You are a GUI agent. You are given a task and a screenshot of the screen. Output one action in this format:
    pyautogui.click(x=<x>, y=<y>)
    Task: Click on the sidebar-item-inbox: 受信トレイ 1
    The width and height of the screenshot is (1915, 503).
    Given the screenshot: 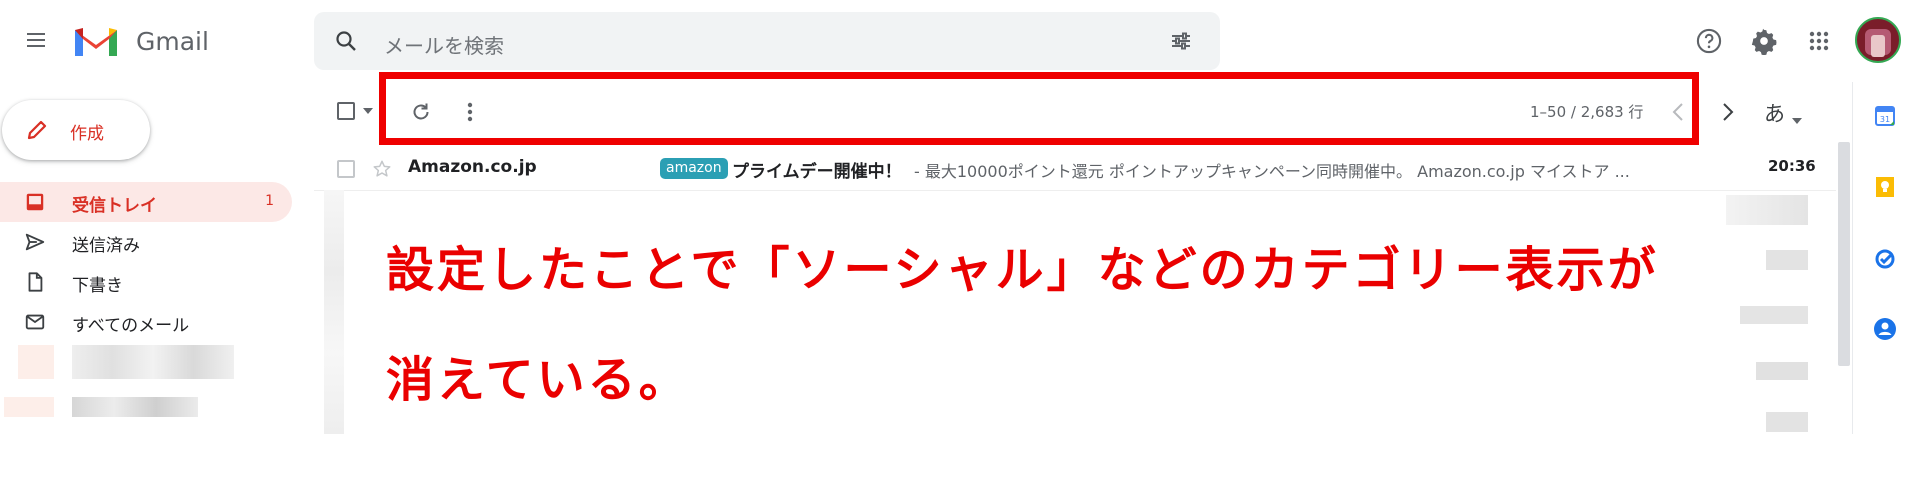 What is the action you would take?
    pyautogui.click(x=146, y=202)
    